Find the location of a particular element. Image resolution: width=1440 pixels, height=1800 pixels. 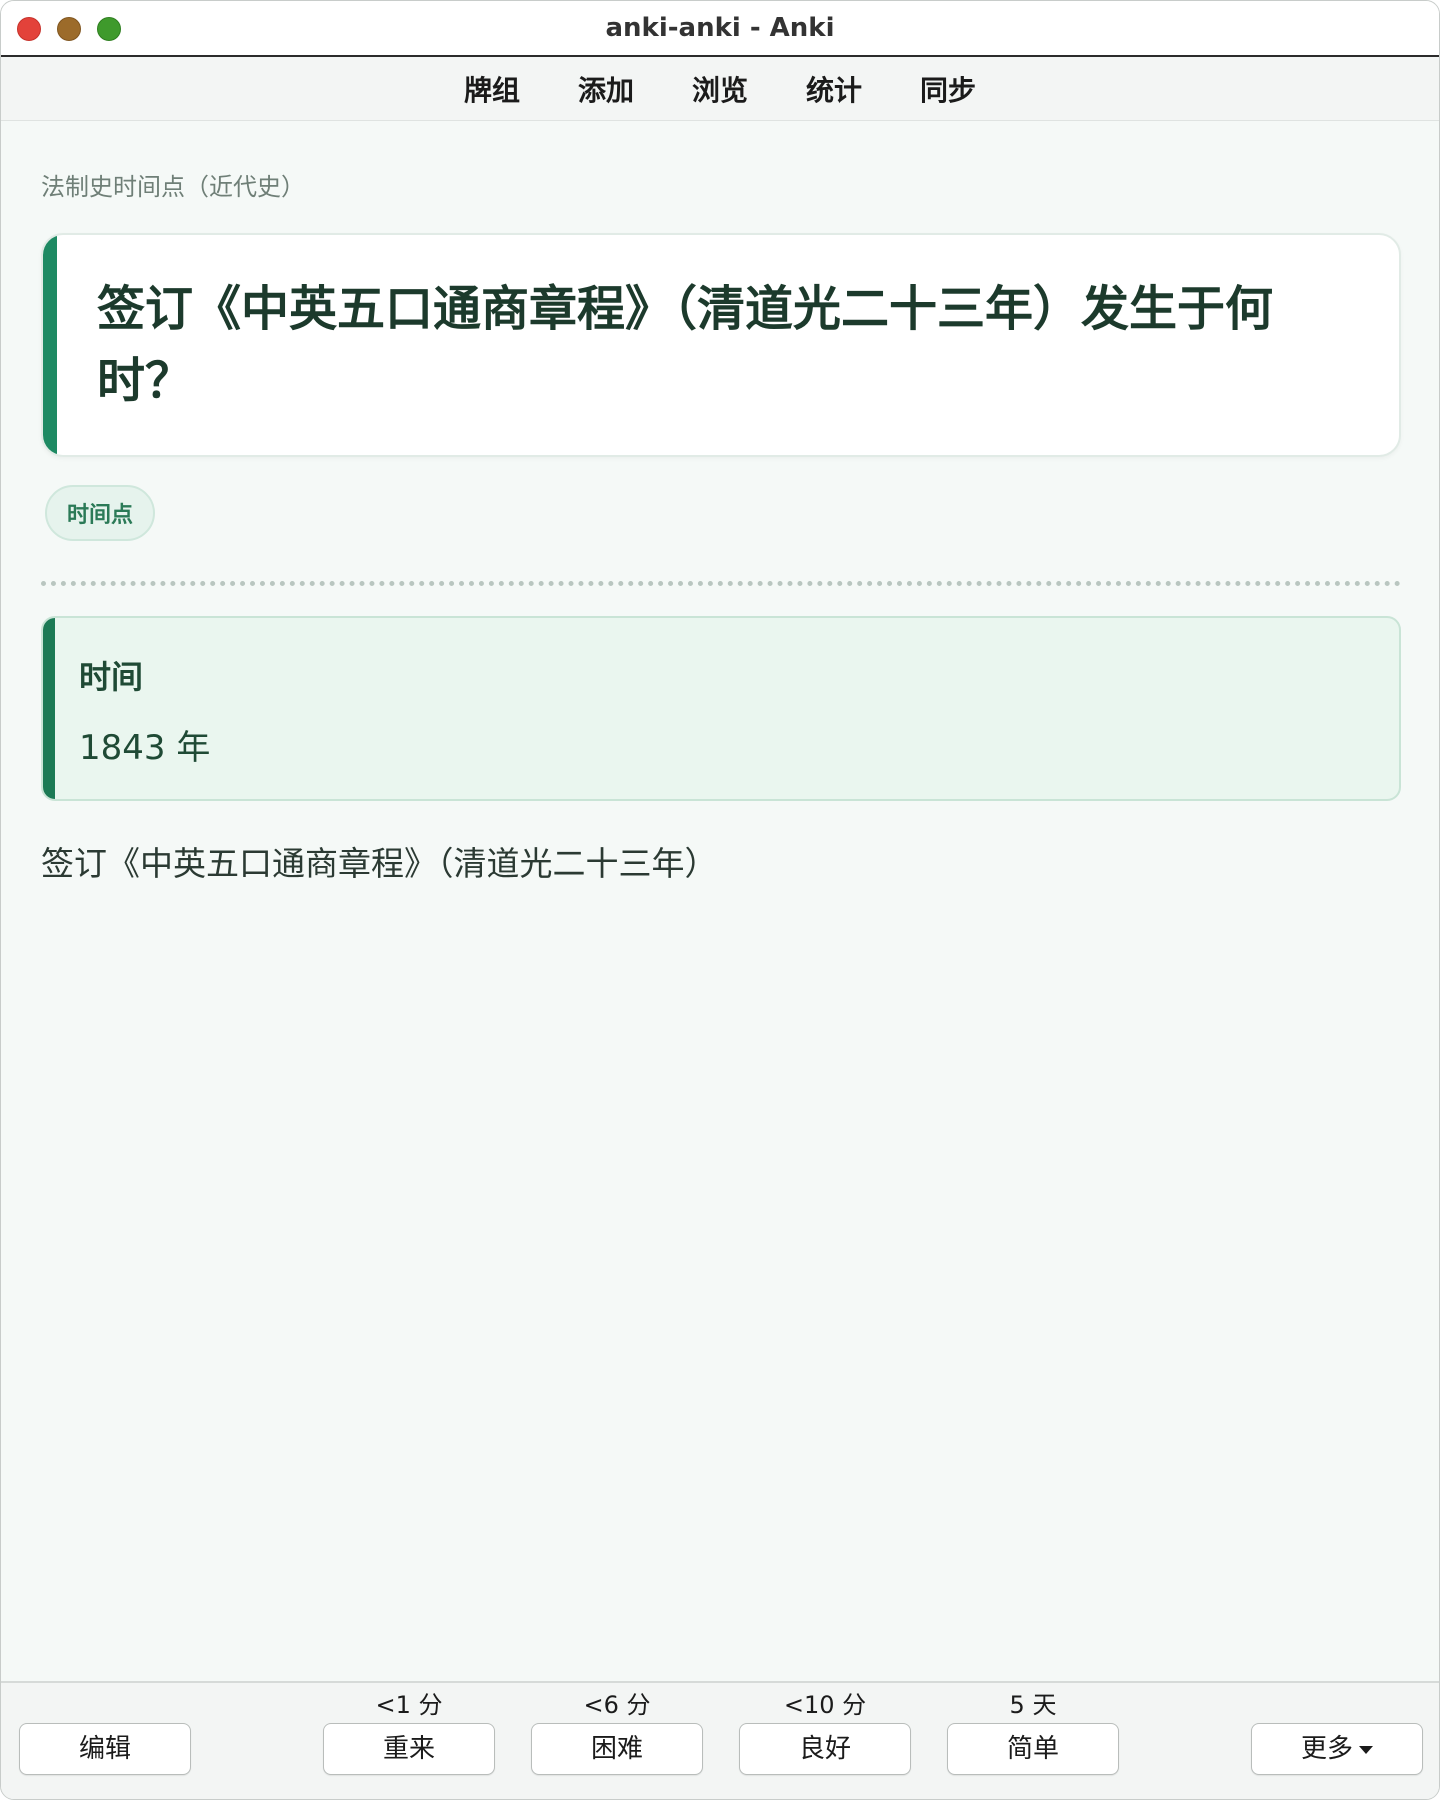

answer-value: 1843 年 is located at coordinates (145, 748).